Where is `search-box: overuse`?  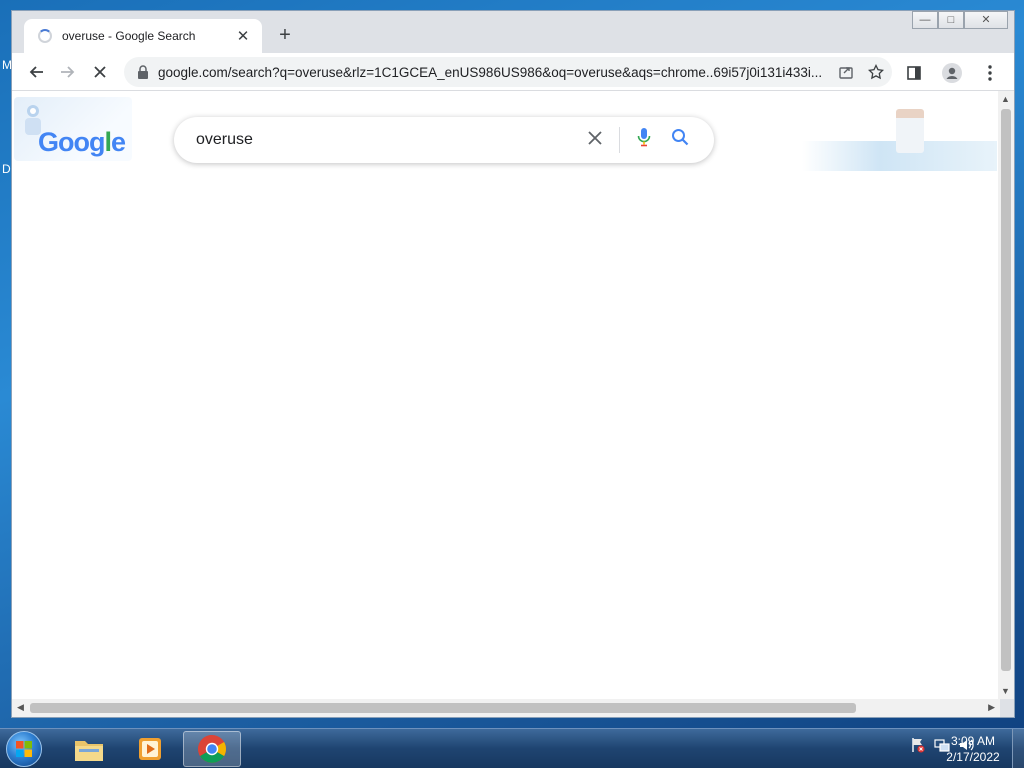
search-box: overuse is located at coordinates (444, 140).